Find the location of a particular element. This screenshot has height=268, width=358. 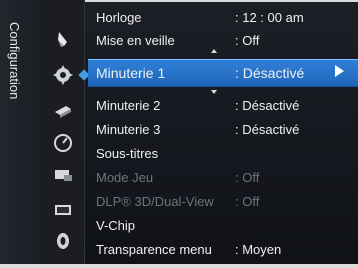

menu-item-v-chip: V-Chip is located at coordinates (223, 225).